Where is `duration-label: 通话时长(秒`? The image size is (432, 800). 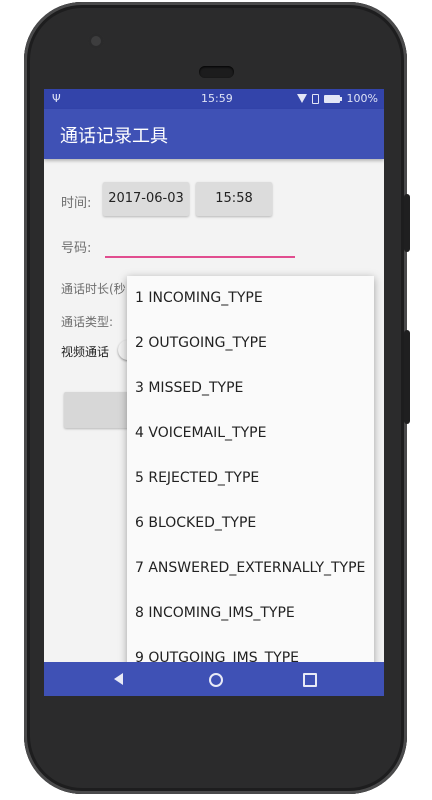
duration-label: 通话时长(秒 is located at coordinates (93, 289).